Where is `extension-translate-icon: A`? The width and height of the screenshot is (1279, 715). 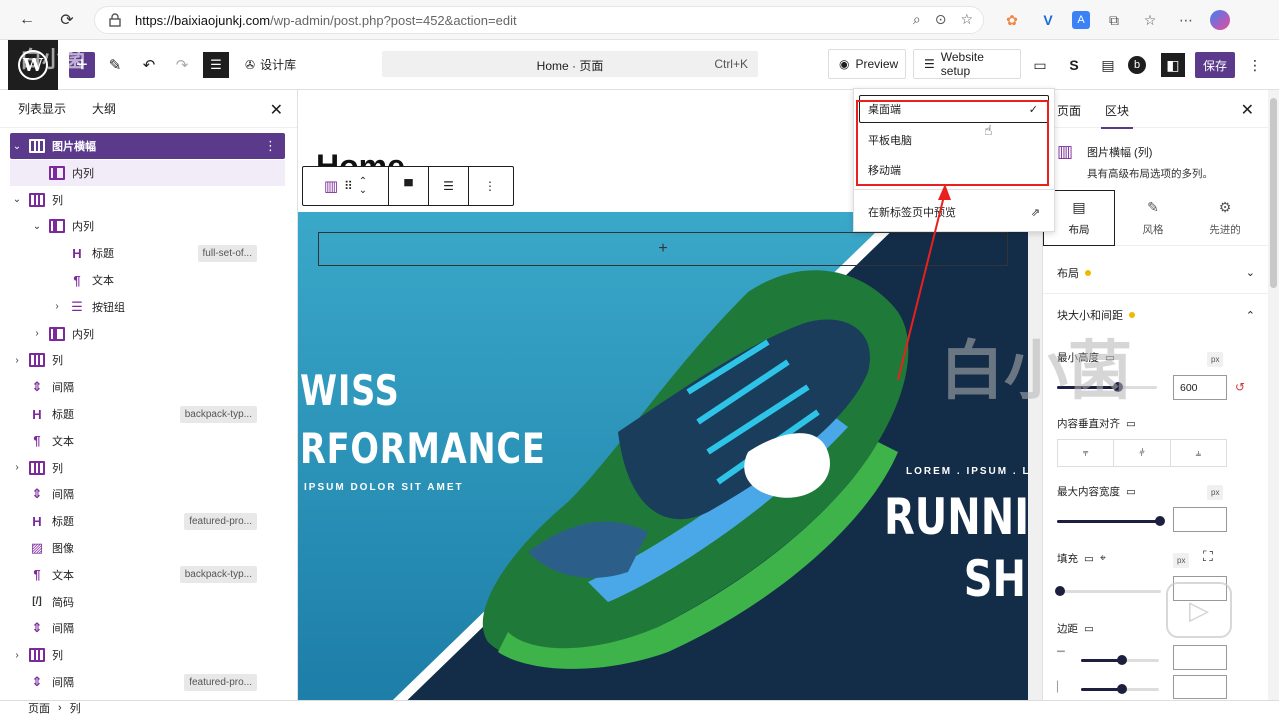
extension-translate-icon: A is located at coordinates (1081, 20).